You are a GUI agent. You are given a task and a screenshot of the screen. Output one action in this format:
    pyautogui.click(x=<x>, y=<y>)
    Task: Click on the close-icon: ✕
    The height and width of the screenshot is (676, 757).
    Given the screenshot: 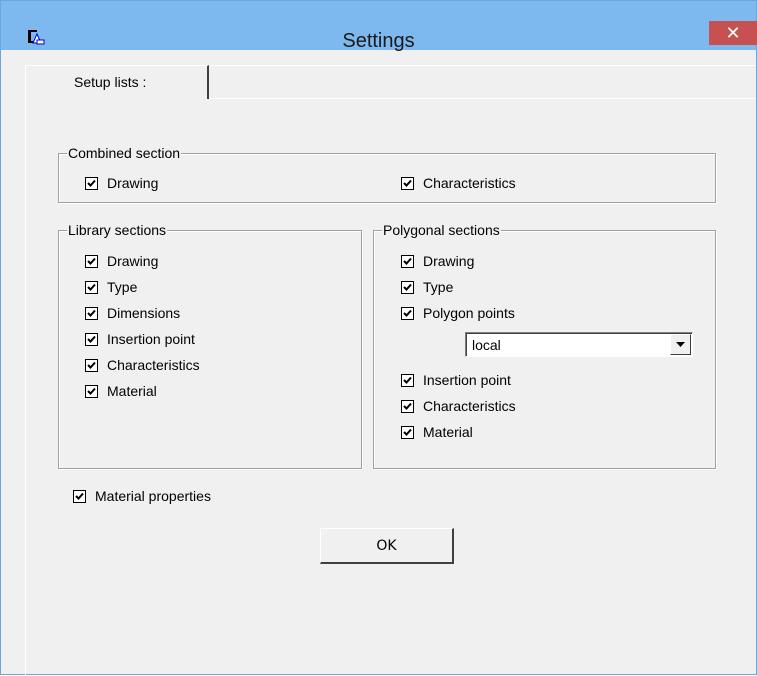 What is the action you would take?
    pyautogui.click(x=733, y=33)
    